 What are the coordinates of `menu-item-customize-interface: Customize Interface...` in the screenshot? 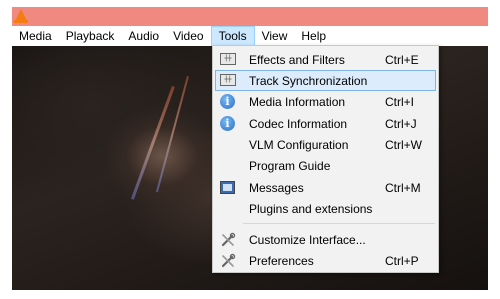 It's located at (325, 239).